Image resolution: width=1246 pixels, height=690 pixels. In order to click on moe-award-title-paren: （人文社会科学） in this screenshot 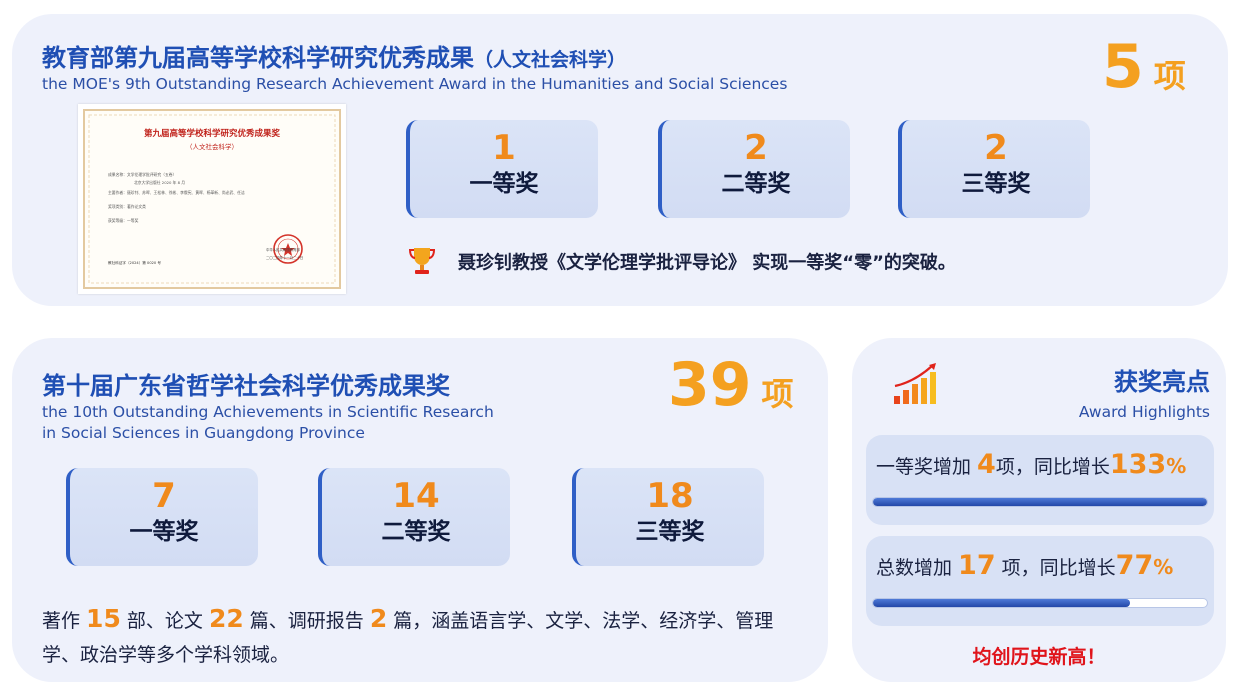, I will do `click(550, 60)`.